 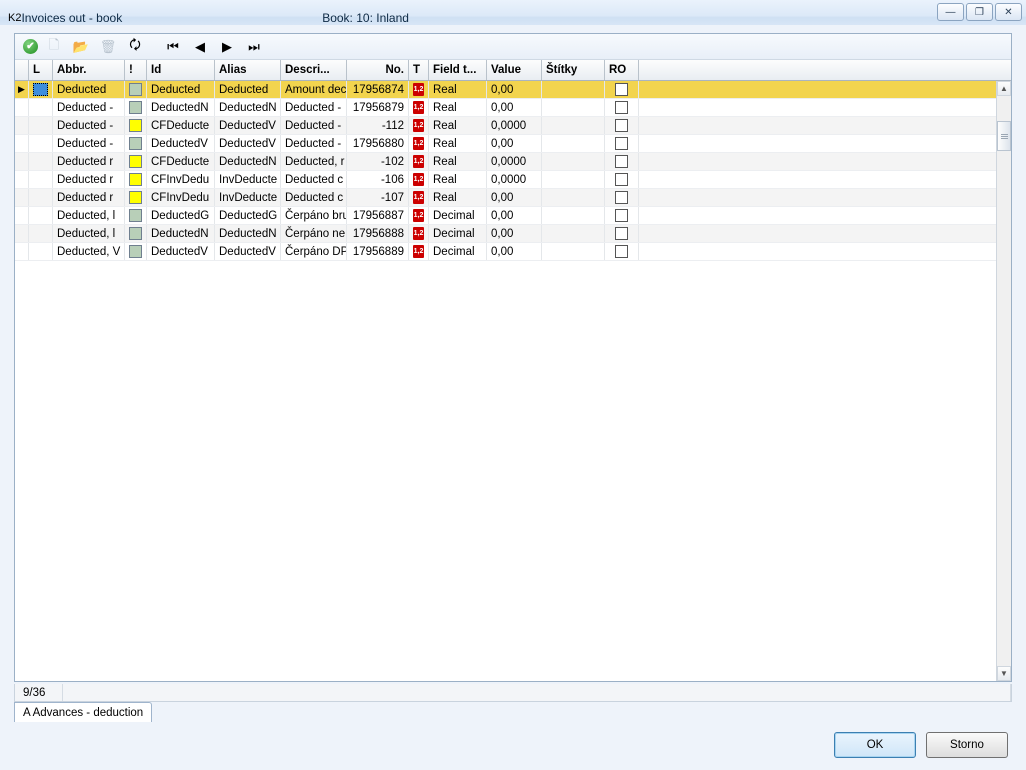 What do you see at coordinates (378, 70) in the screenshot?
I see `dg-col-no: No.` at bounding box center [378, 70].